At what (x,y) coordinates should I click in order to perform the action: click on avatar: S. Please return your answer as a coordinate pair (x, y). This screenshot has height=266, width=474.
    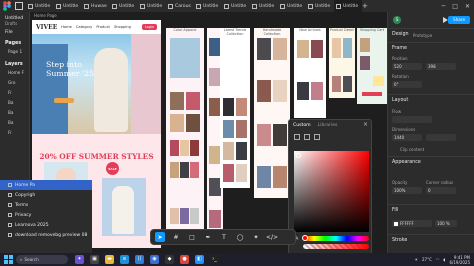
    Looking at the image, I should click on (397, 20).